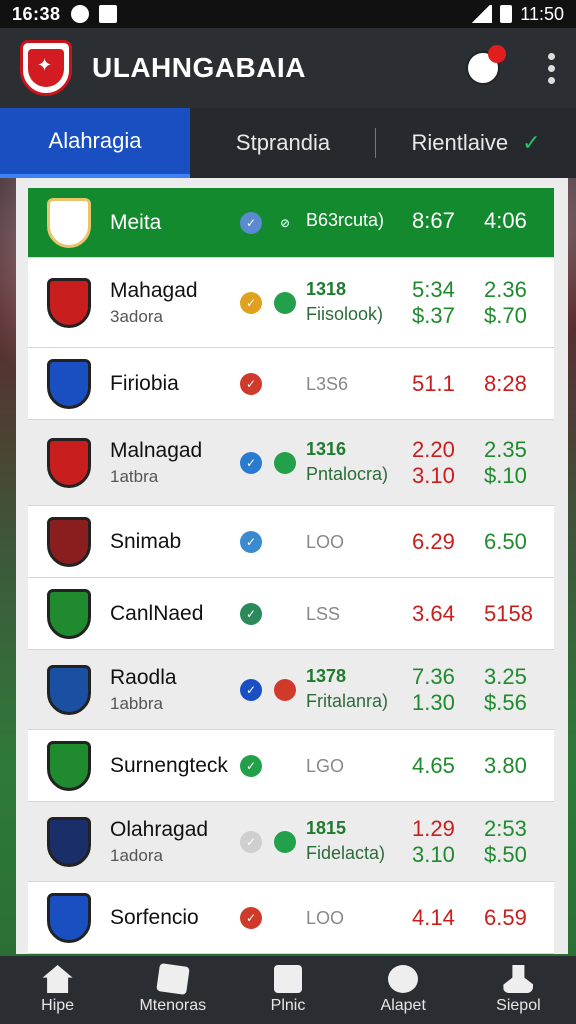  I want to click on nav-home: Hipe, so click(57, 990).